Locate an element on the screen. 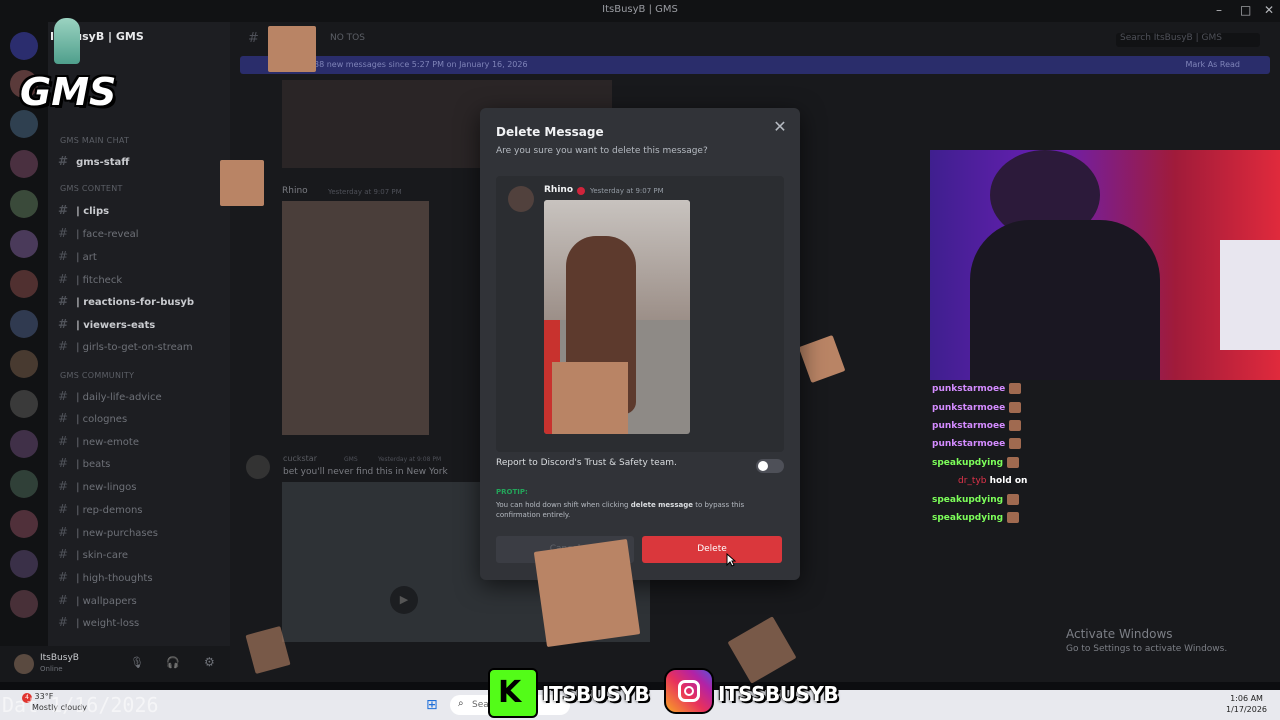 The image size is (1280, 720). channel-clips: # | clips is located at coordinates (83, 210).